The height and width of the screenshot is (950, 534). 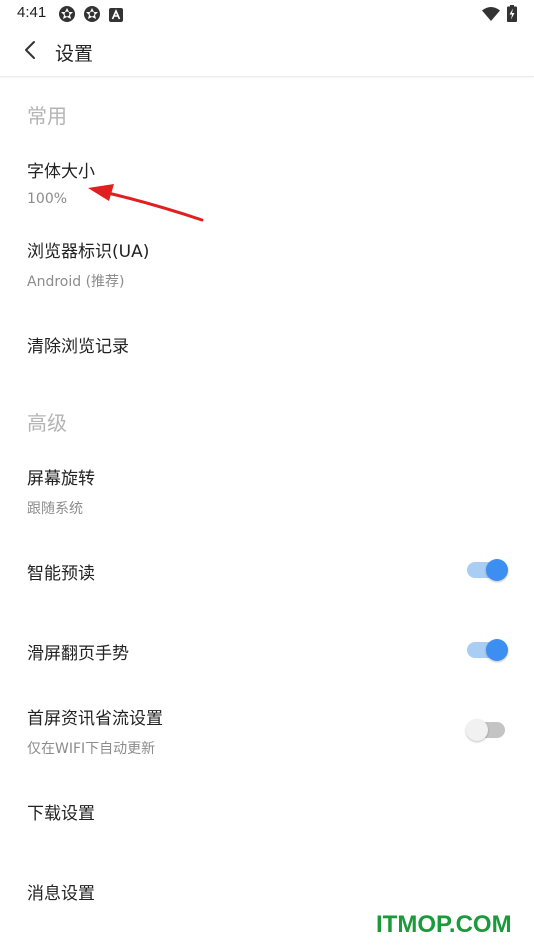 What do you see at coordinates (78, 654) in the screenshot?
I see `setting-title: 滑屏翻页手势` at bounding box center [78, 654].